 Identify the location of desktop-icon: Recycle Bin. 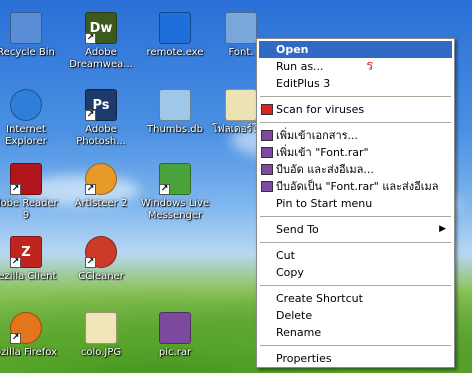
(33, 44).